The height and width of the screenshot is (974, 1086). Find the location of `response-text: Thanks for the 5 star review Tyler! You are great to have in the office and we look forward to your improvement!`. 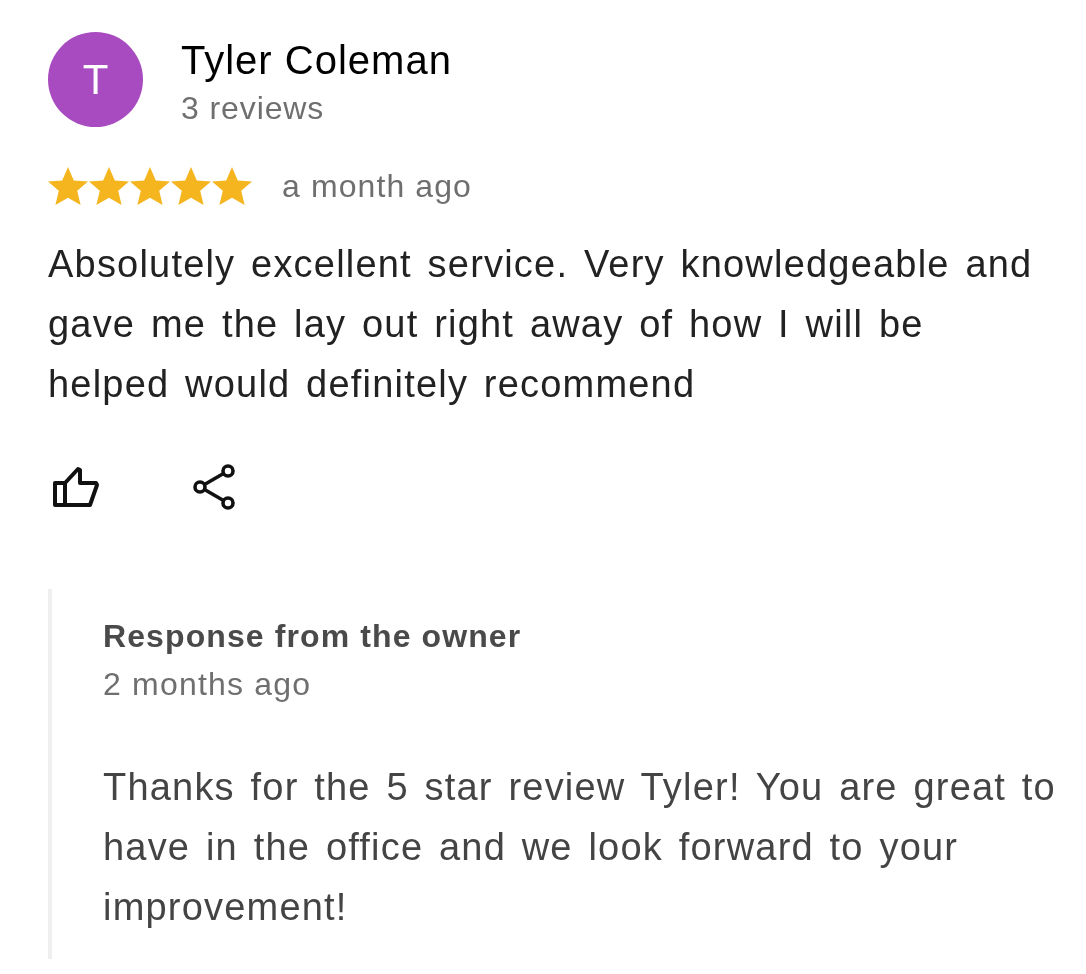

response-text: Thanks for the 5 star review Tyler! You are great to have in the office and we look forward to your improvement! is located at coordinates (580, 847).